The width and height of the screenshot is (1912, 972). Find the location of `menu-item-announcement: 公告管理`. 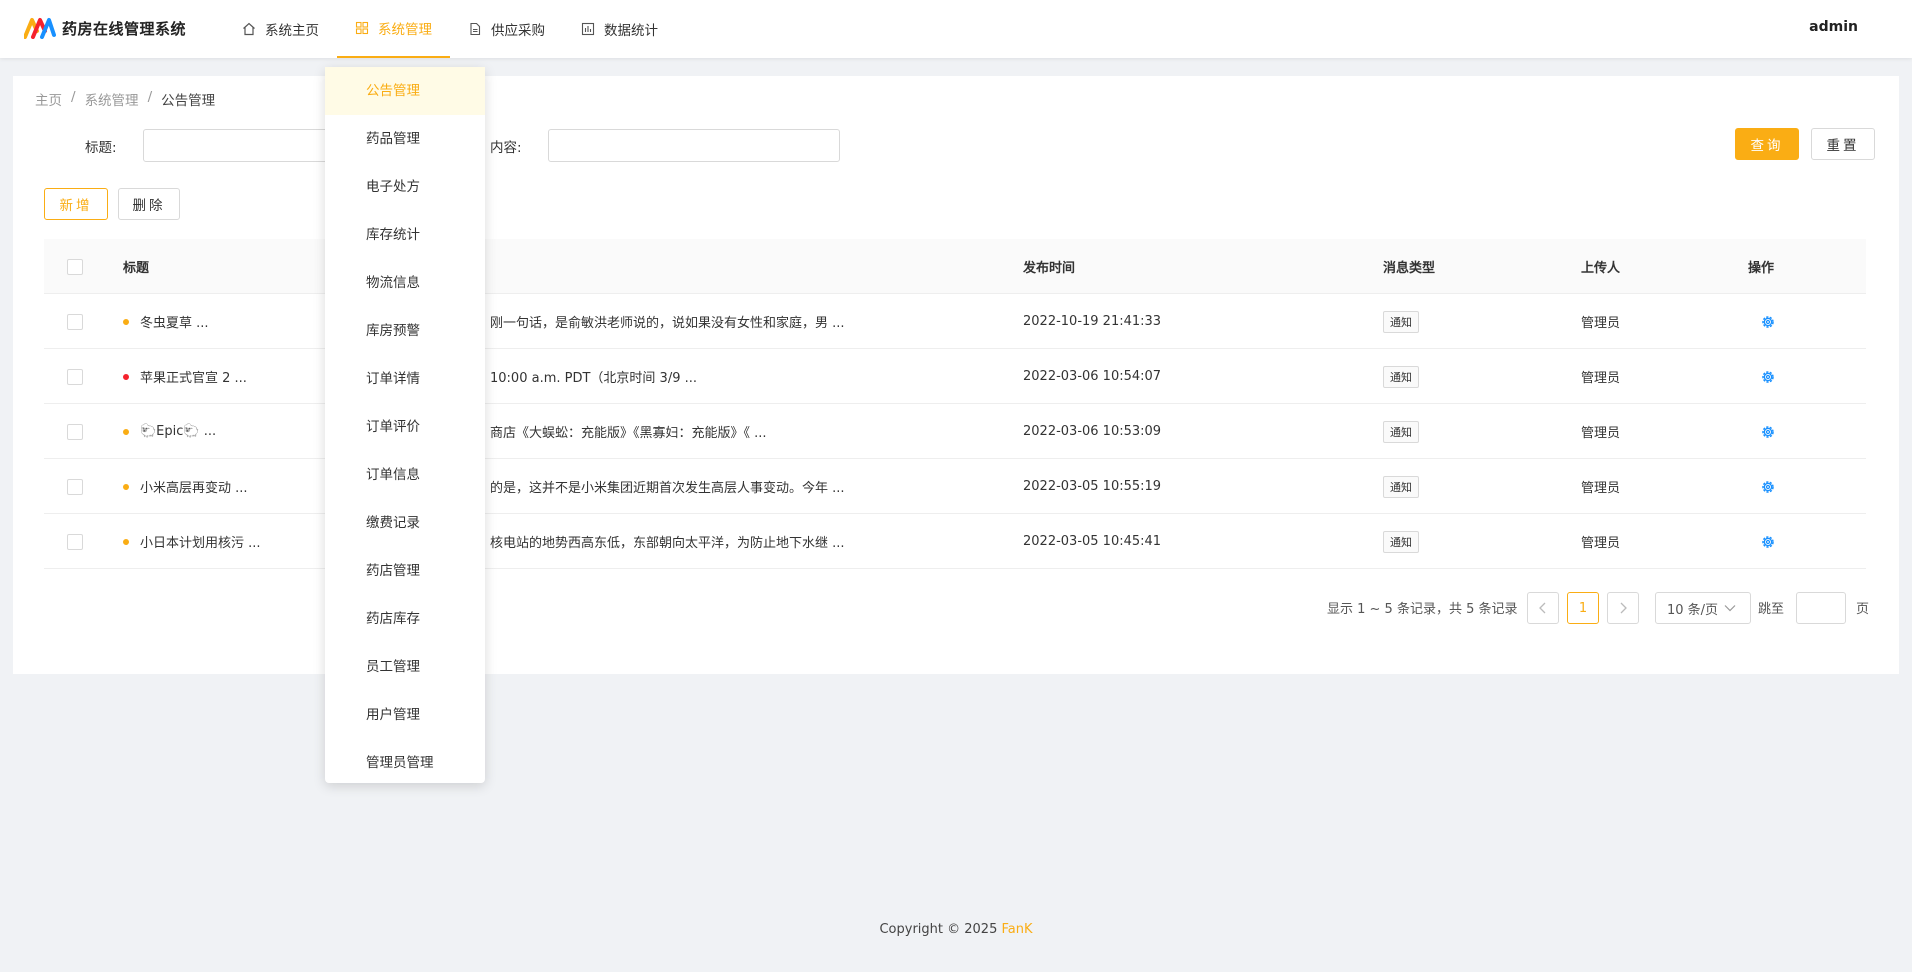

menu-item-announcement: 公告管理 is located at coordinates (405, 91).